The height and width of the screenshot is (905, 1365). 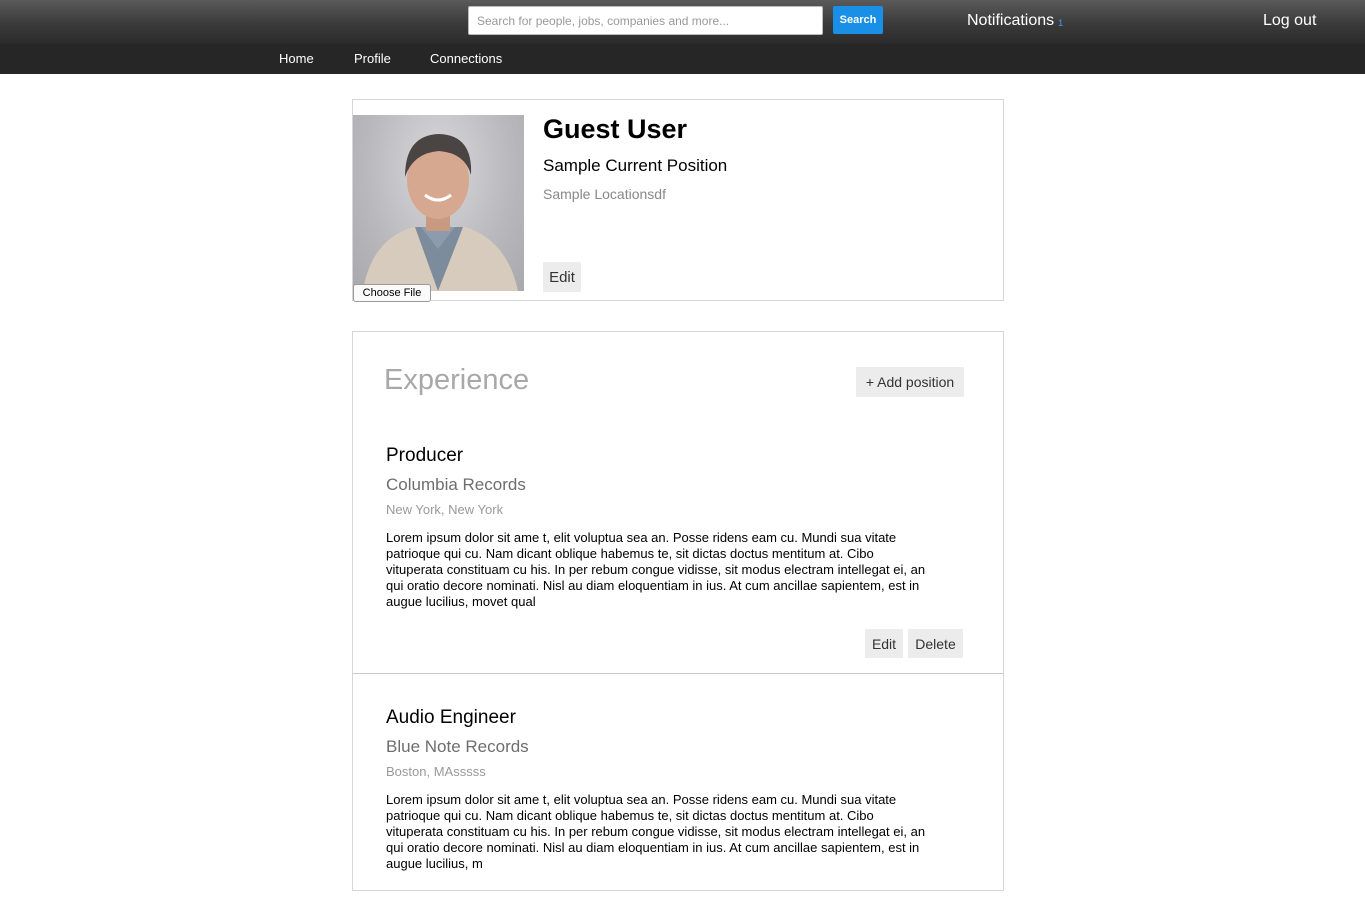 I want to click on choose-file-button: Choose File, so click(x=392, y=293).